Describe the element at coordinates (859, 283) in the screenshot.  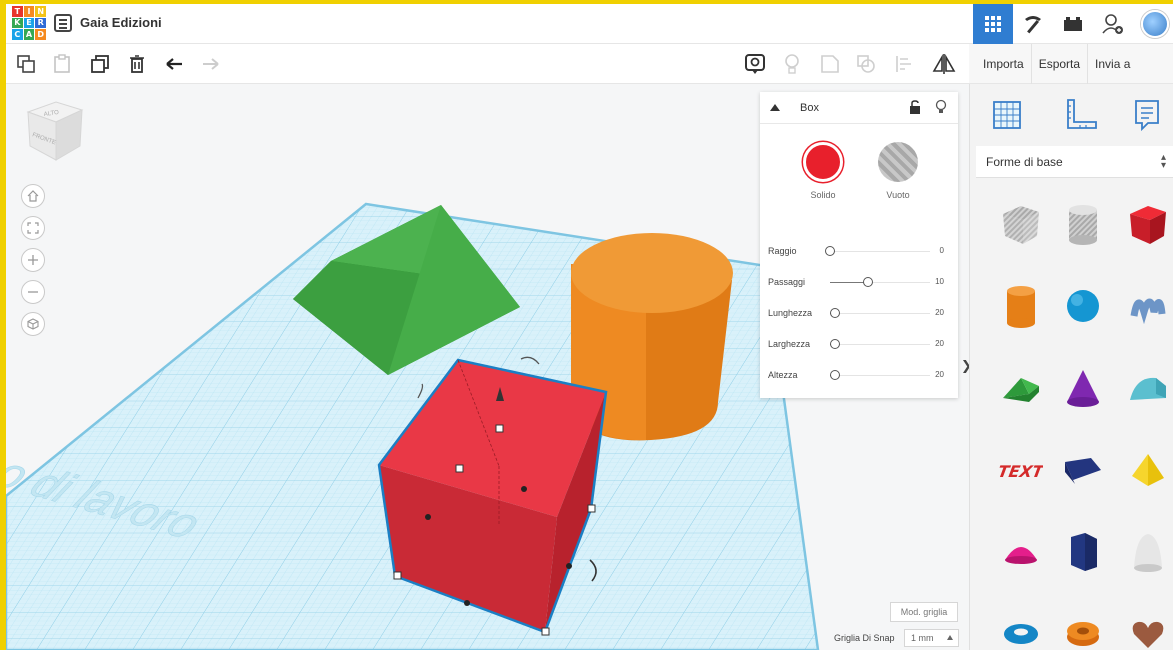
I see `param-row-passaggi: Passaggi 10` at that location.